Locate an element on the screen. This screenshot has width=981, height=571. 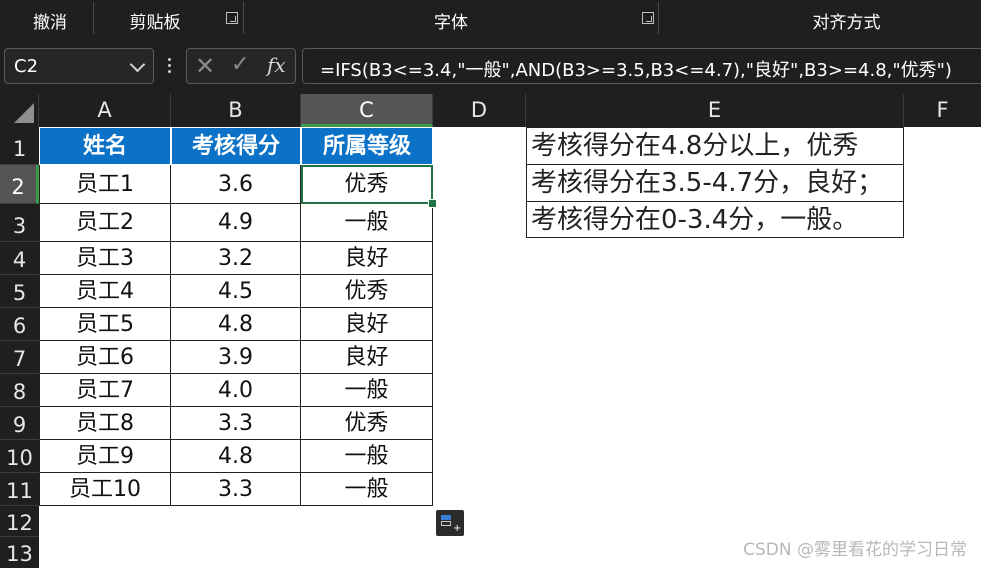
cell-b5: 4.5 is located at coordinates (236, 291).